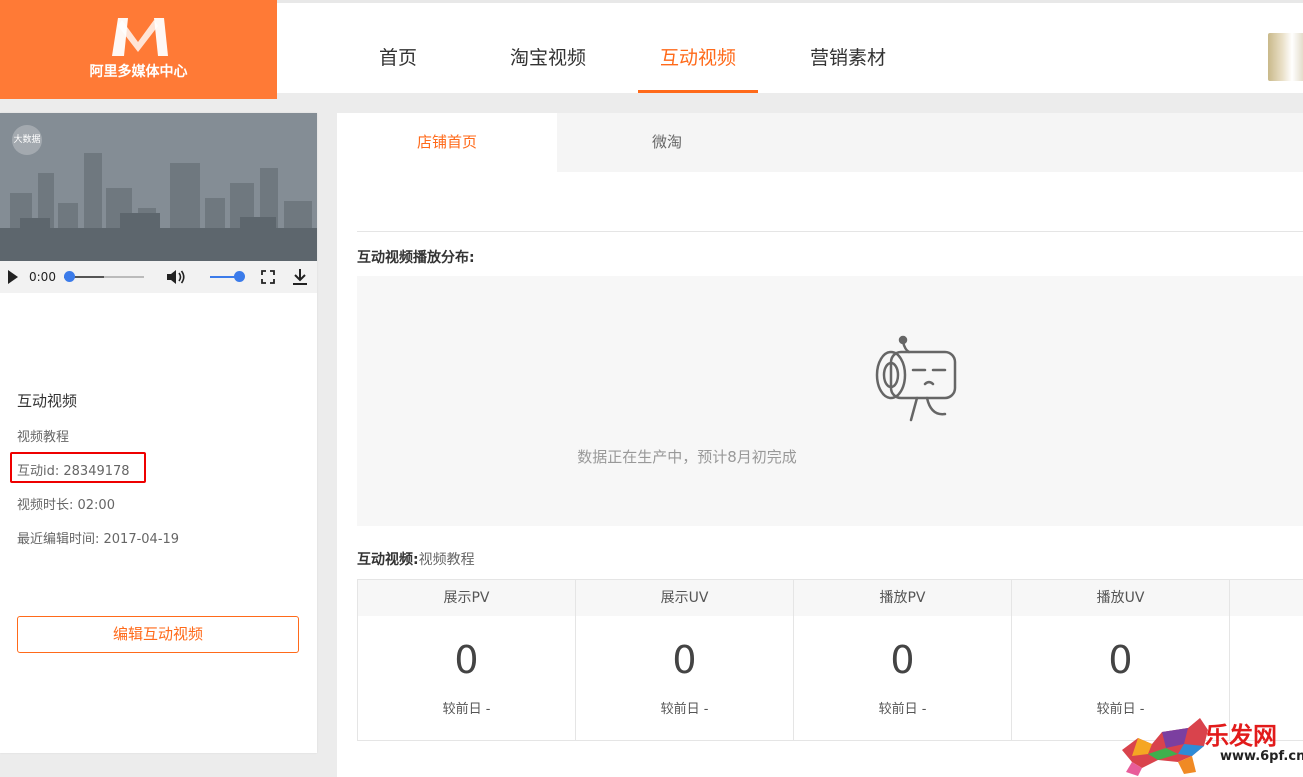 The image size is (1303, 777). What do you see at coordinates (78, 467) in the screenshot?
I see `id-highlight-box` at bounding box center [78, 467].